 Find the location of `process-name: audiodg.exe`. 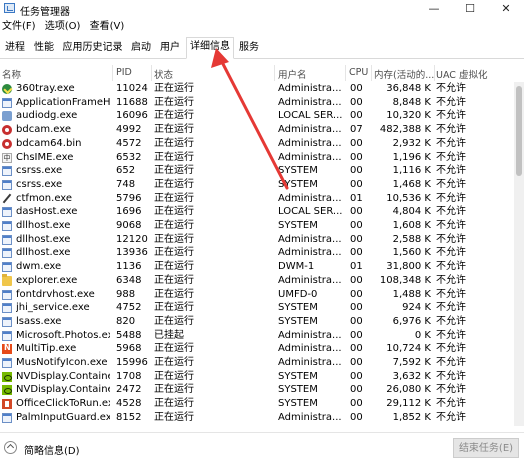

process-name: audiodg.exe is located at coordinates (47, 116).